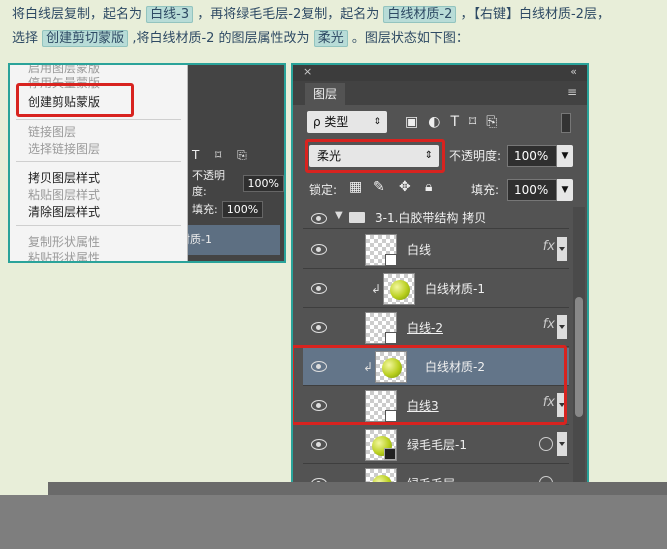 This screenshot has width=667, height=549. Describe the element at coordinates (459, 122) in the screenshot. I see `type-filter-icon: T` at that location.